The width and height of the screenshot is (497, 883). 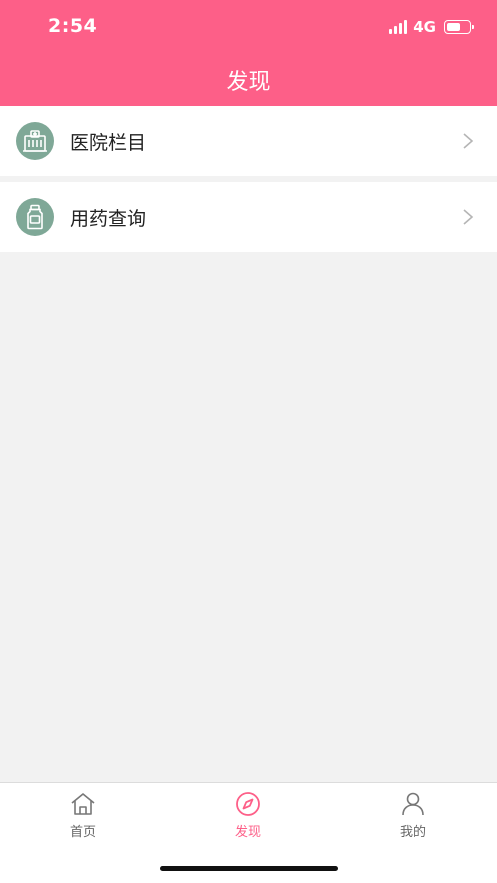 What do you see at coordinates (453, 27) in the screenshot?
I see `battery-fill` at bounding box center [453, 27].